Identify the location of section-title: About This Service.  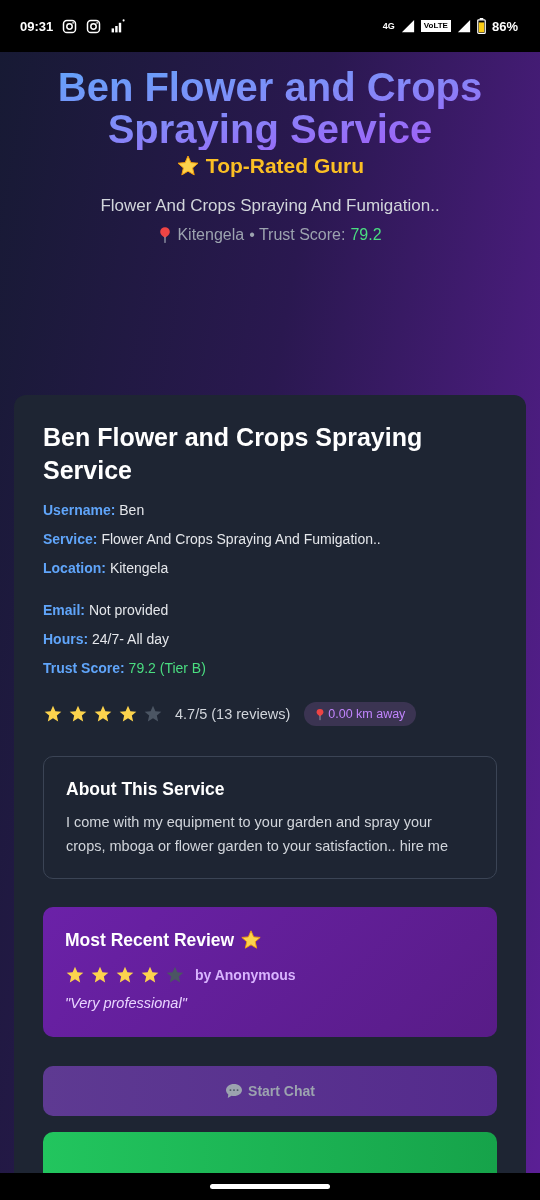
(146, 789).